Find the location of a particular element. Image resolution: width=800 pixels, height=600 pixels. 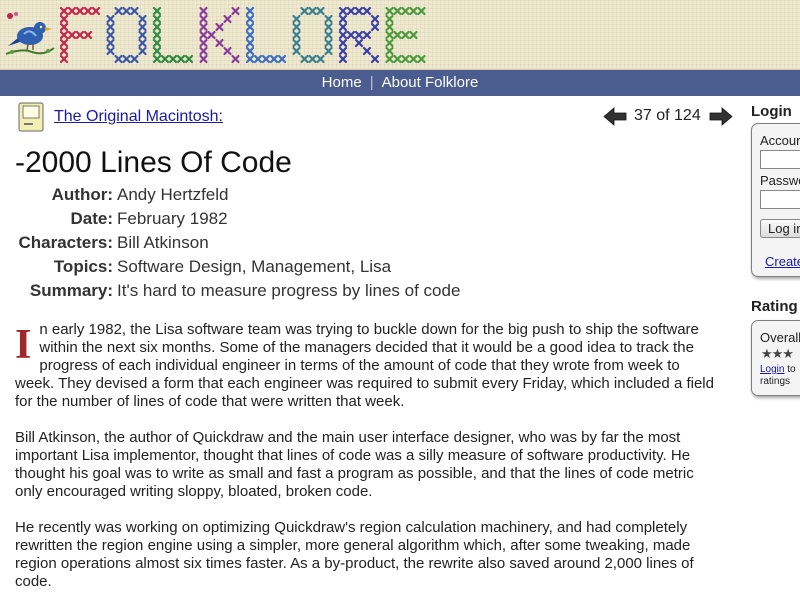

password-label: Passwo is located at coordinates (780, 180).